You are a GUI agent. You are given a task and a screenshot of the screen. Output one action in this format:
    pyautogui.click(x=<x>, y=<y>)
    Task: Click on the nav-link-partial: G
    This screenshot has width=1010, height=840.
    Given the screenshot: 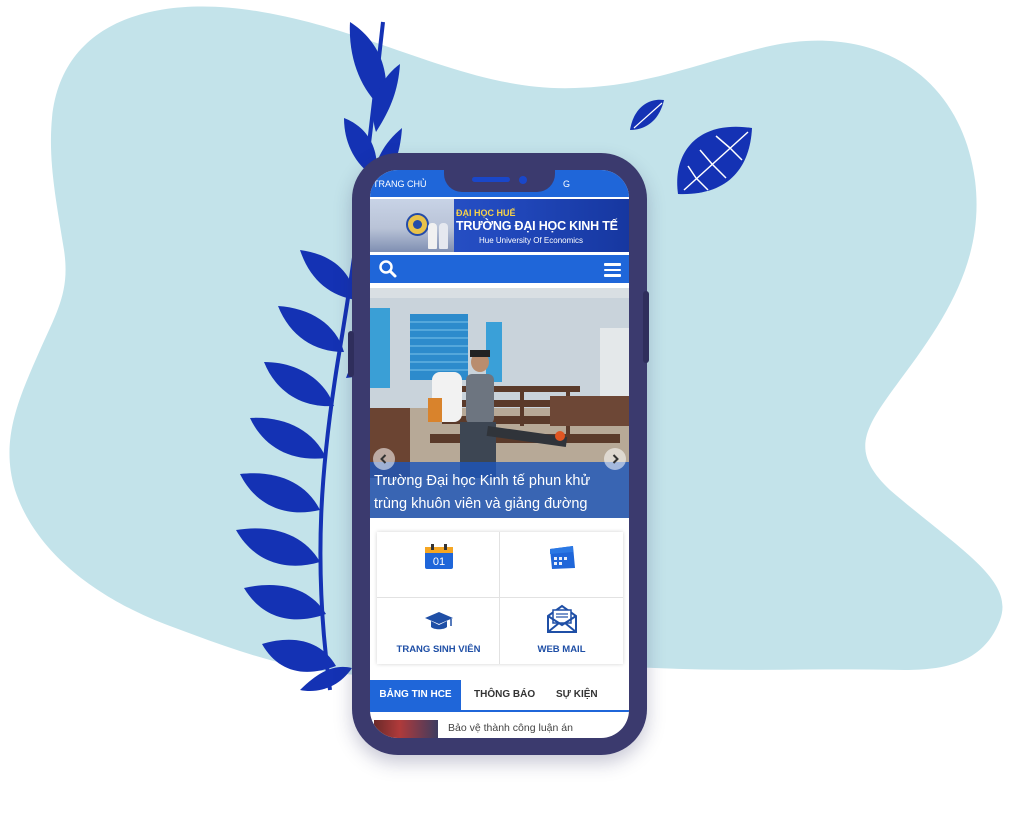 What is the action you would take?
    pyautogui.click(x=566, y=184)
    